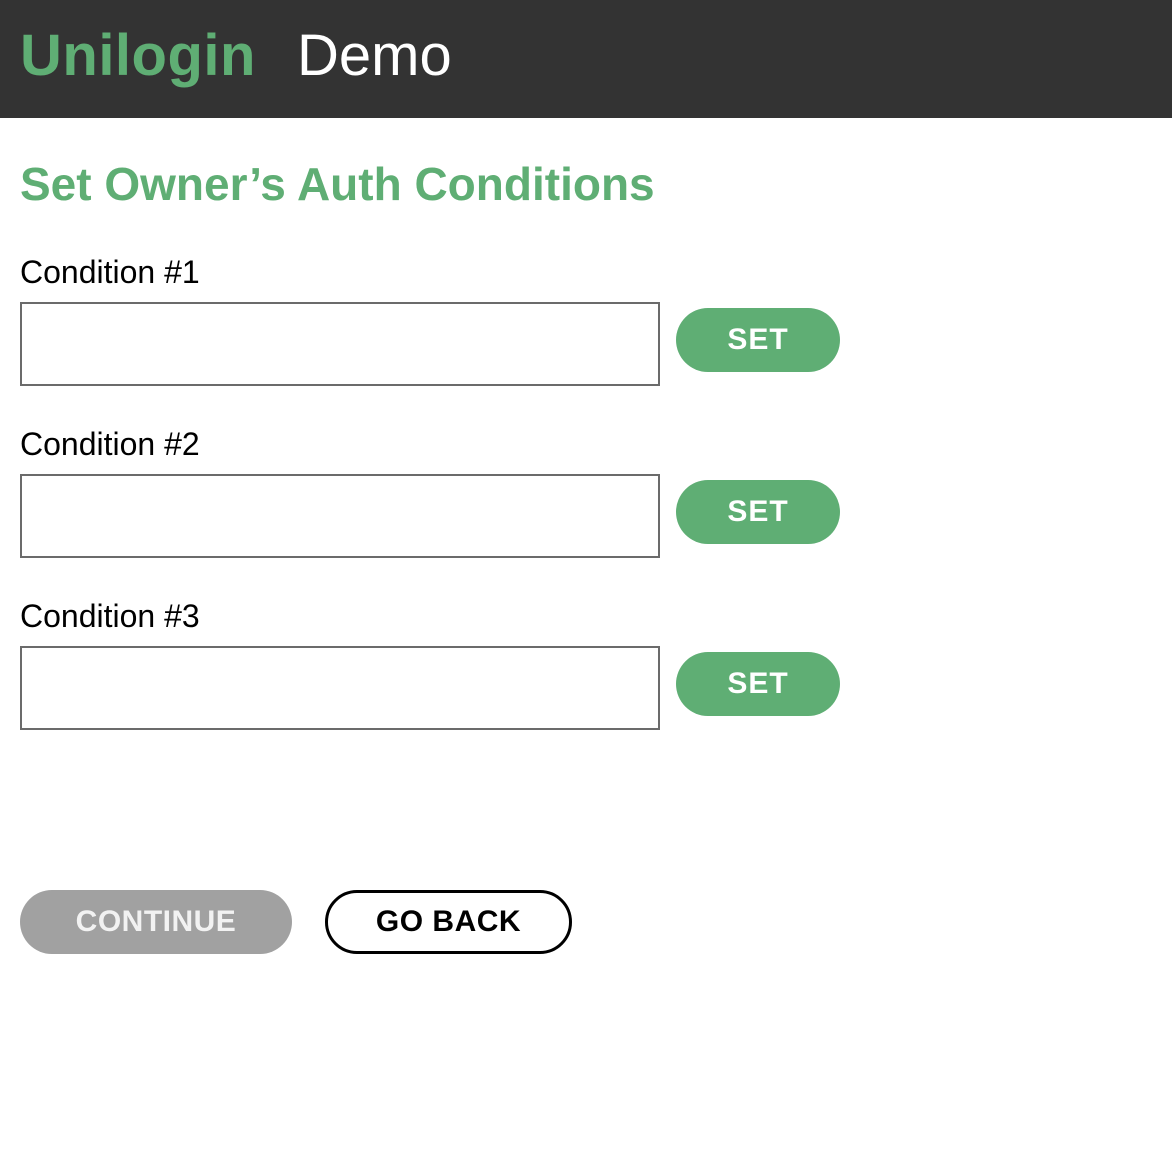 Image resolution: width=1172 pixels, height=1160 pixels. I want to click on brand-subtitle: Demo, so click(374, 55).